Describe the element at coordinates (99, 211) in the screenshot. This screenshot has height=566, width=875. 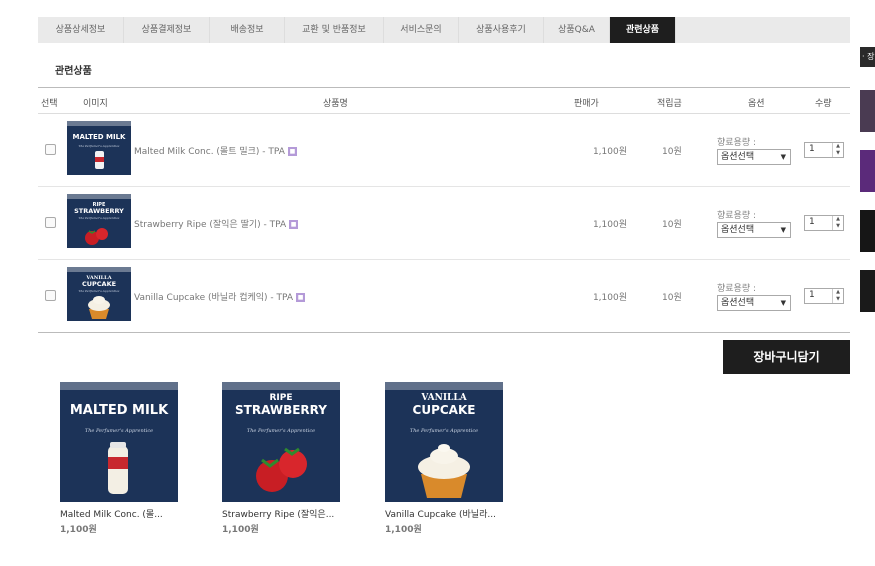
I see `thumb-subtitle-text: STRAWBERRY` at that location.